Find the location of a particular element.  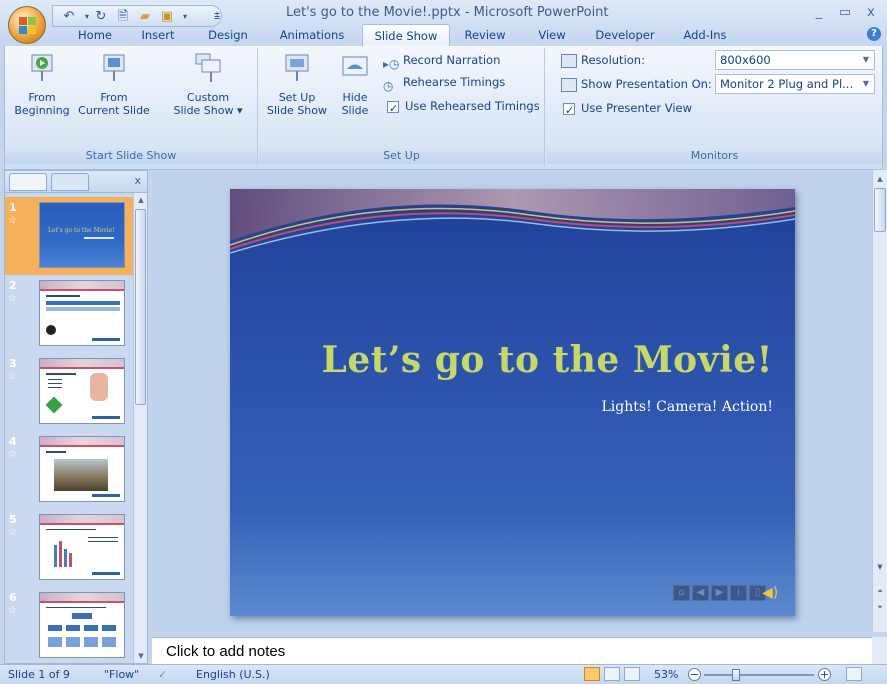

tab-review: Review is located at coordinates (485, 35).